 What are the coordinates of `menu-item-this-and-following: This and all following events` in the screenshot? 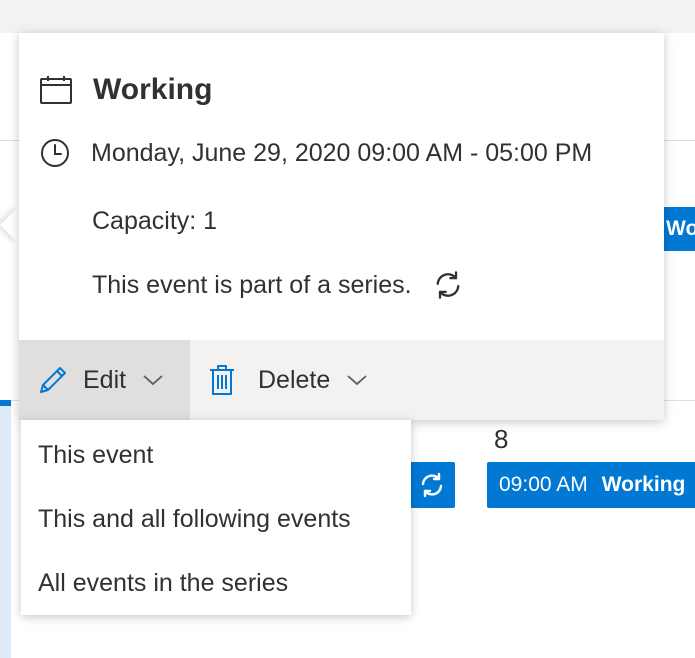 It's located at (194, 519).